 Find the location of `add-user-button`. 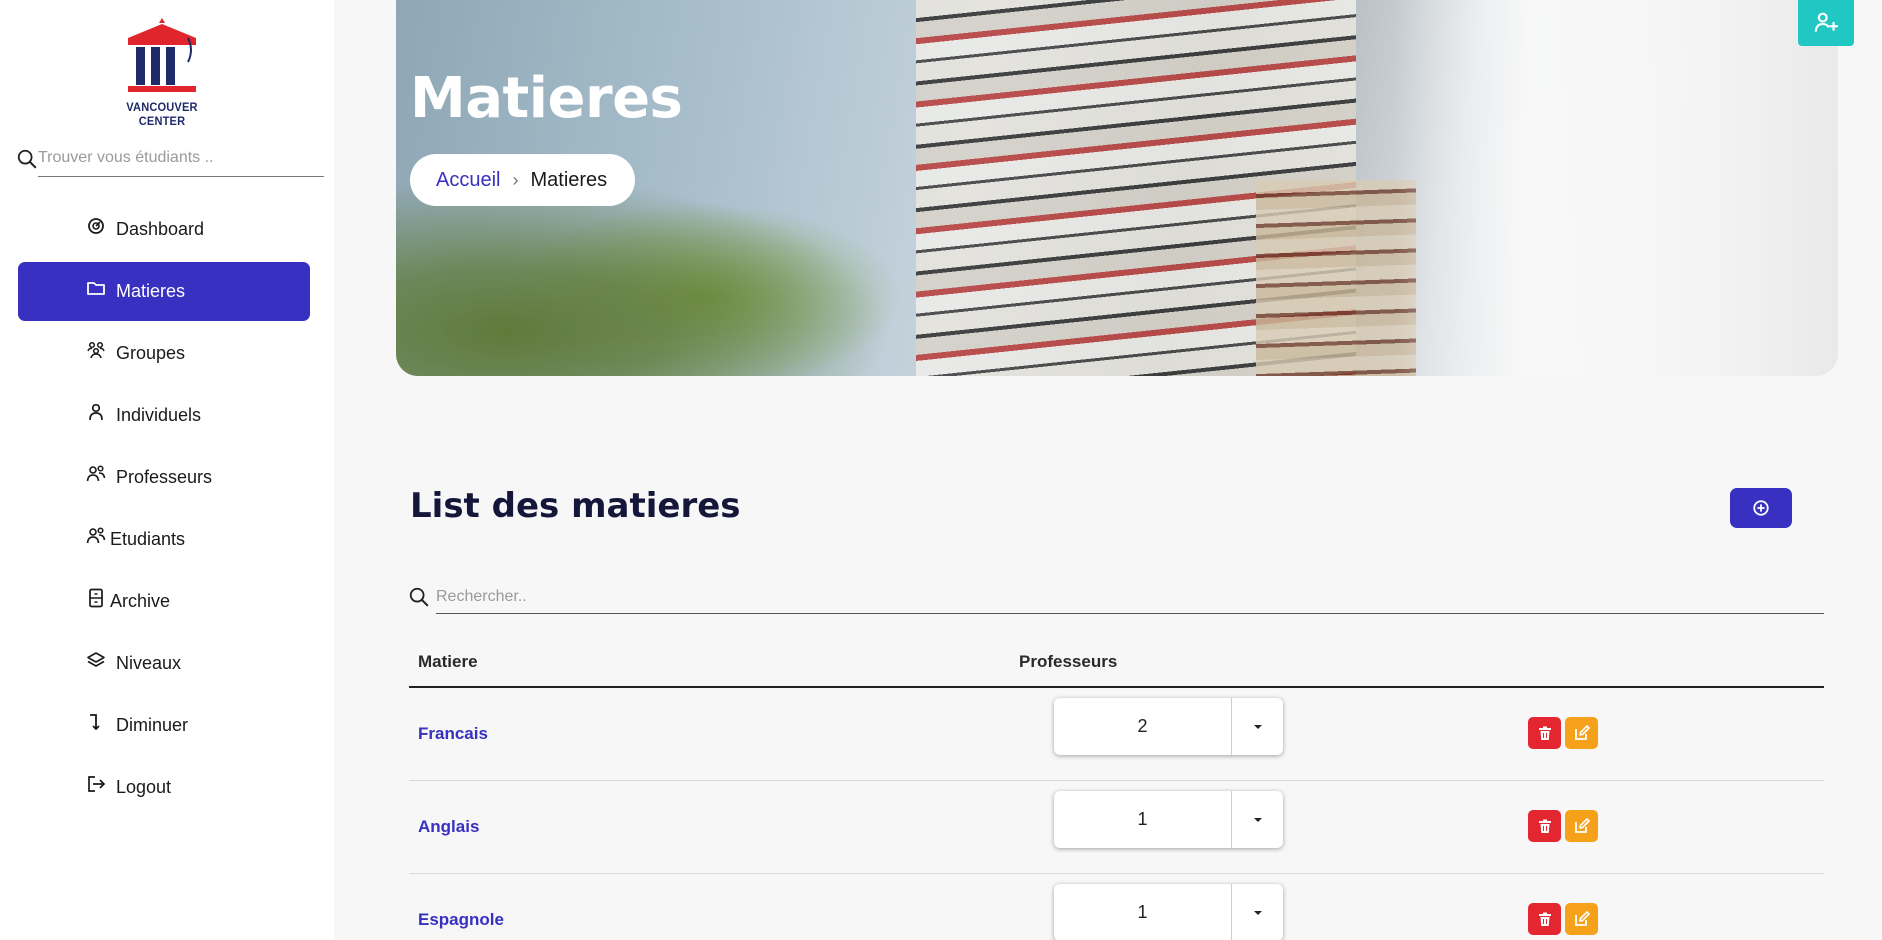

add-user-button is located at coordinates (1826, 23).